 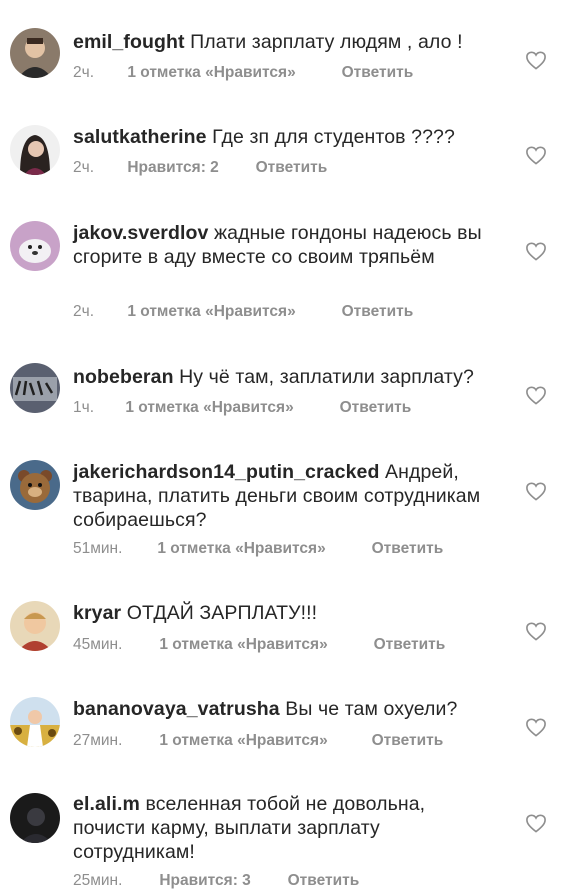 What do you see at coordinates (35, 722) in the screenshot?
I see `sunflower-avatar-icon` at bounding box center [35, 722].